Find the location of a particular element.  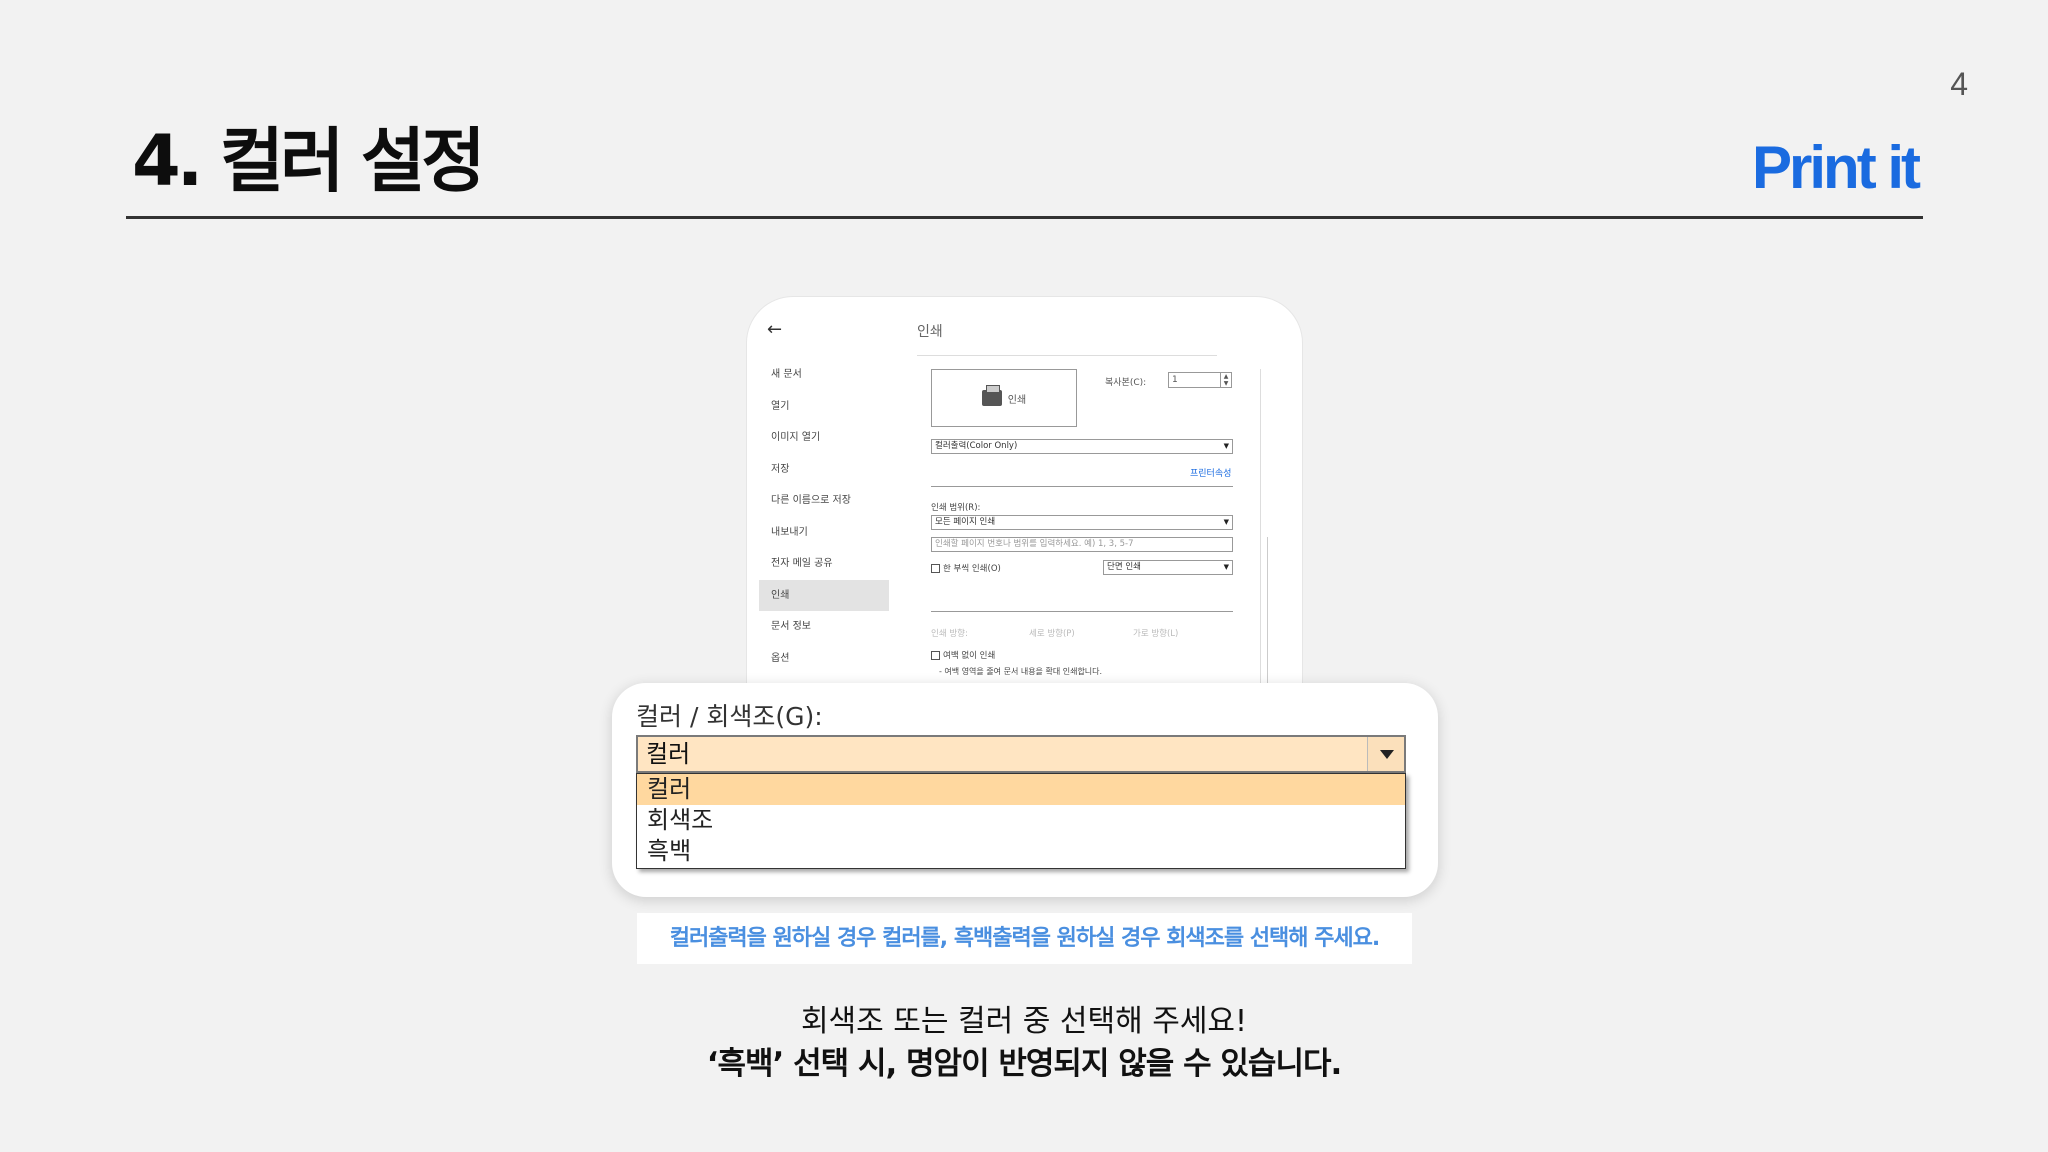

menu-item-export: 내보내기 is located at coordinates (824, 533).